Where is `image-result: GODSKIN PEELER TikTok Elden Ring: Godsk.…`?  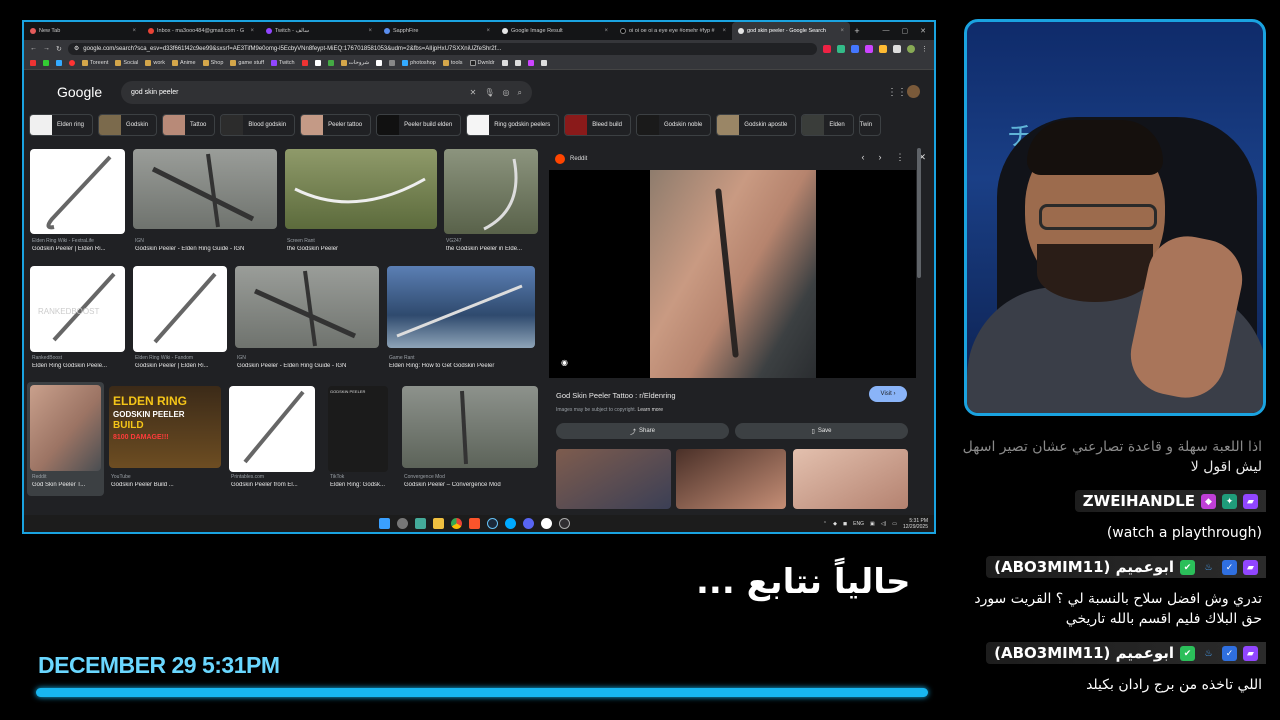
image-result: GODSKIN PEELER TikTok Elden Ring: Godsk.… is located at coordinates (358, 441).